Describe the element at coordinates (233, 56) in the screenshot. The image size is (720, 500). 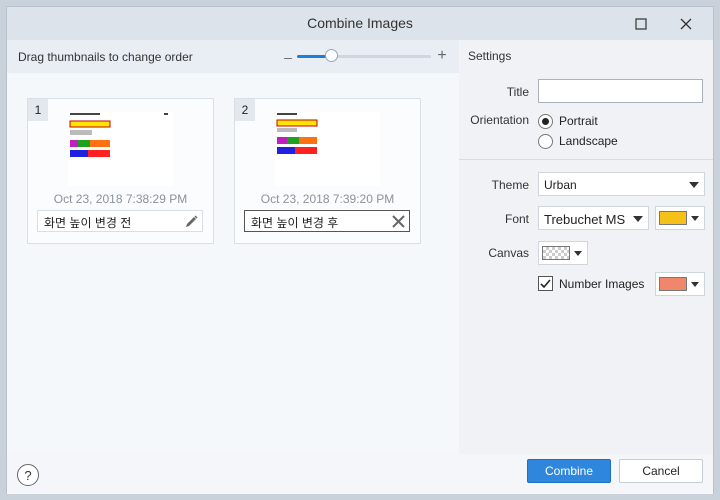
I see `thumbnails-header: Drag thumbnails to change order – +` at that location.